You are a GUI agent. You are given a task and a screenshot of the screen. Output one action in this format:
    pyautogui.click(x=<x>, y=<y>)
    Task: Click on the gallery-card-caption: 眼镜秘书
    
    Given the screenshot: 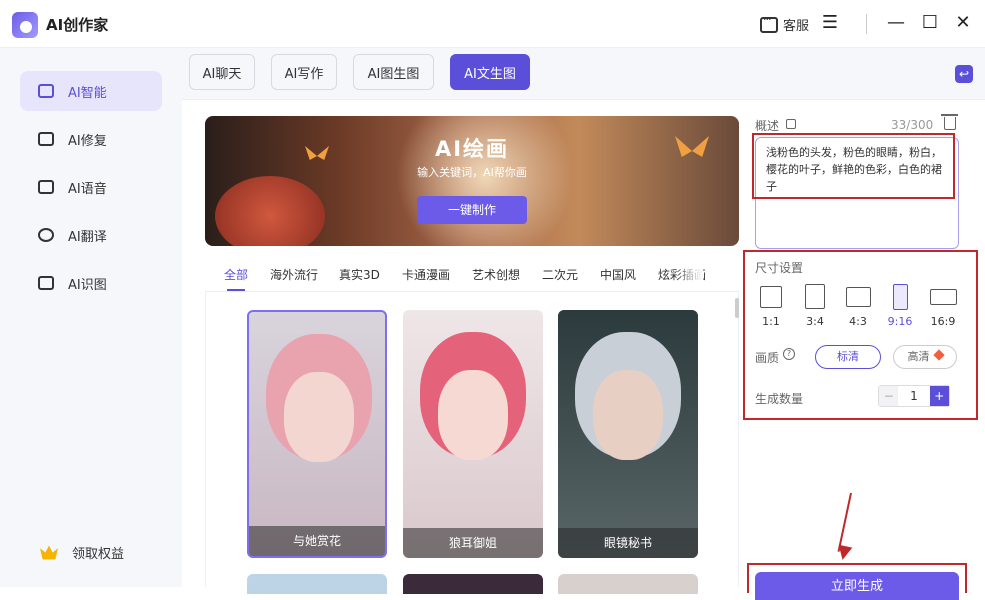 What is the action you would take?
    pyautogui.click(x=628, y=543)
    